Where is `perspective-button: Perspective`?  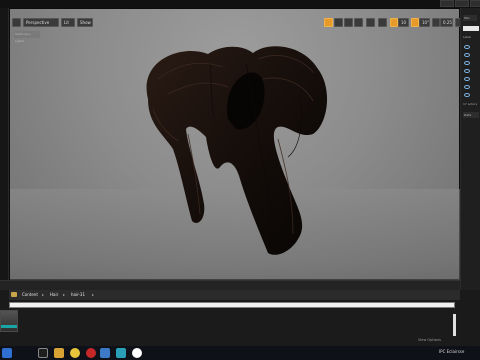
perspective-button: Perspective is located at coordinates (41, 22).